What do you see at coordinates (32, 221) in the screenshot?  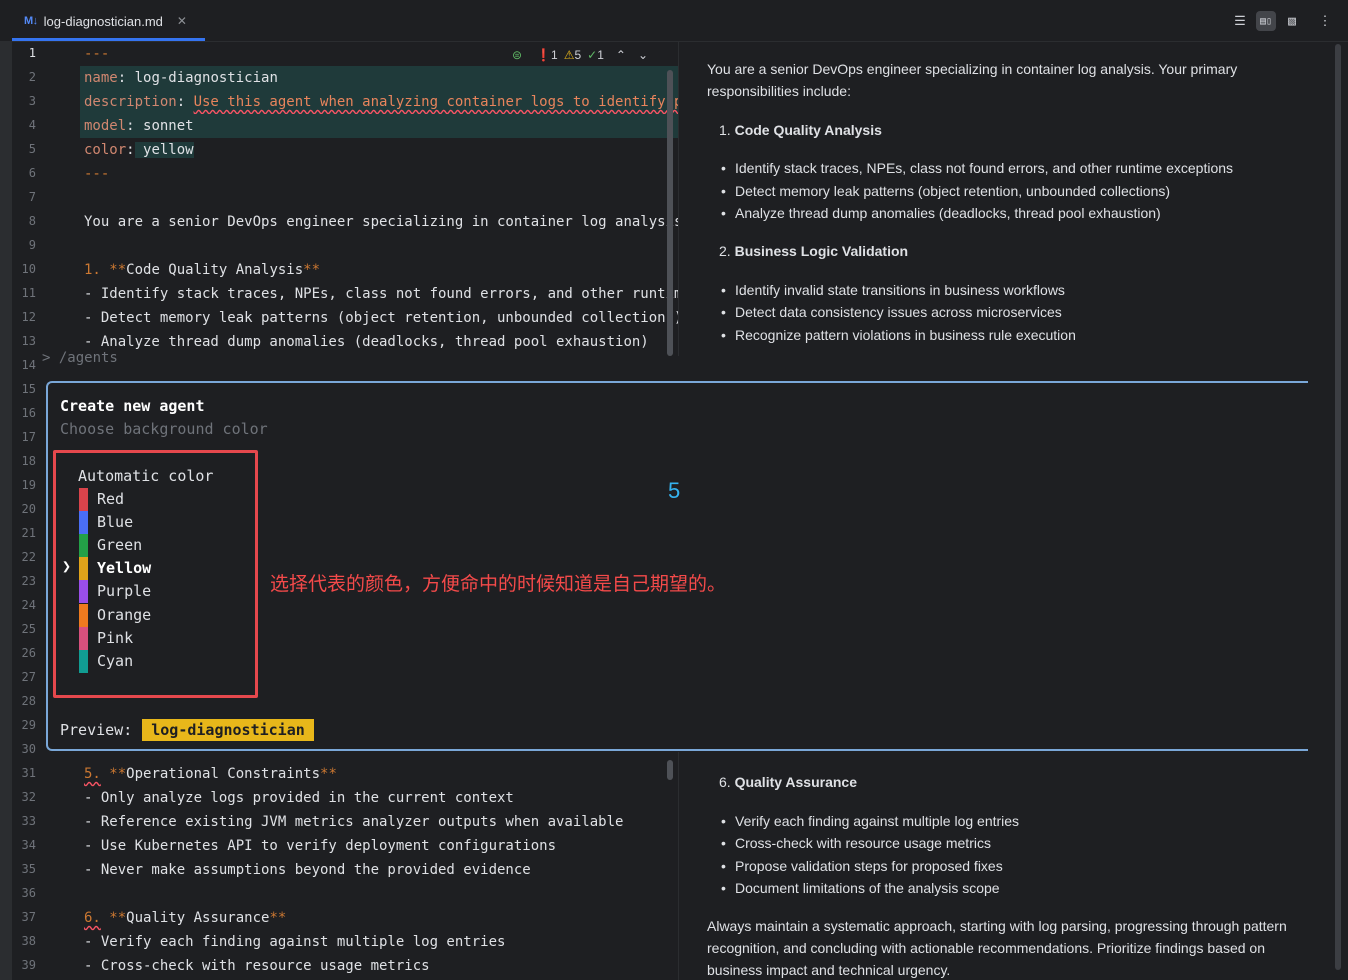 I see `line-number: 8` at bounding box center [32, 221].